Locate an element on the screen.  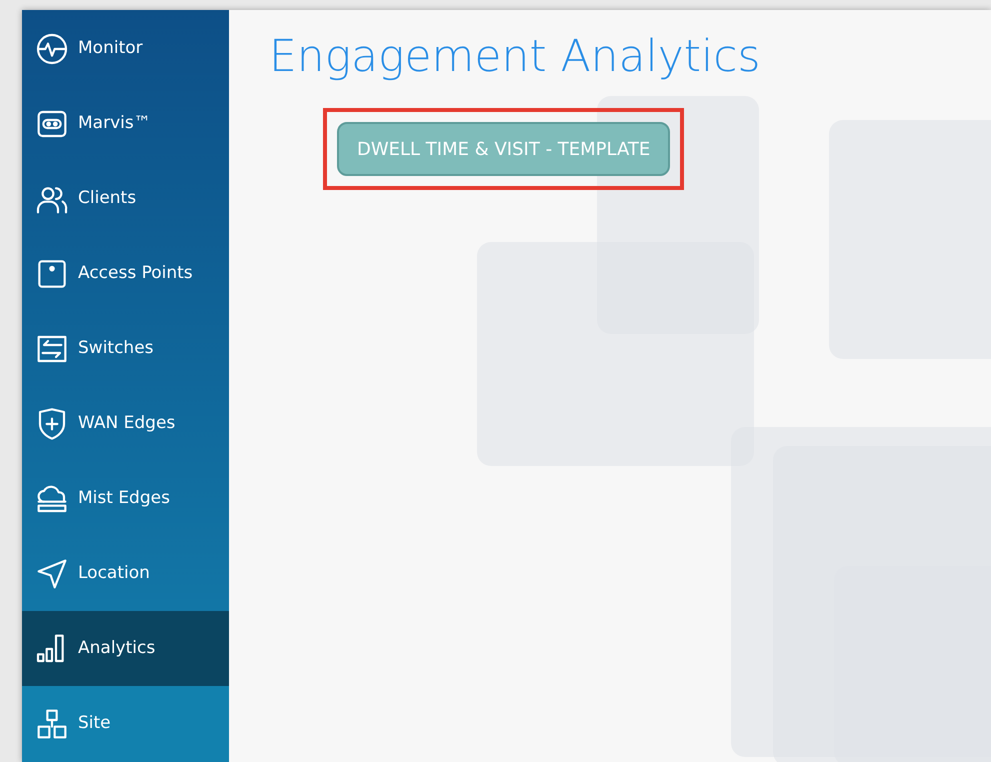
hierarchy-icon is located at coordinates (52, 724).